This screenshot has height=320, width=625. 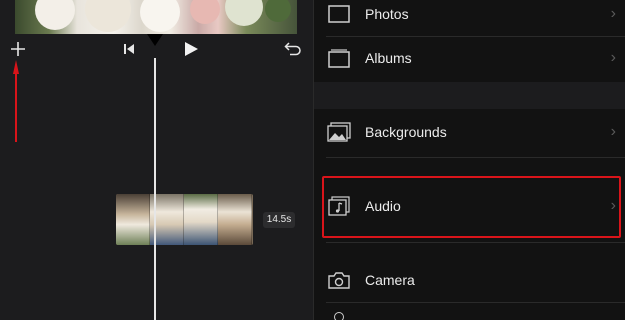 I want to click on picker-item-label: Camera, so click(x=390, y=280).